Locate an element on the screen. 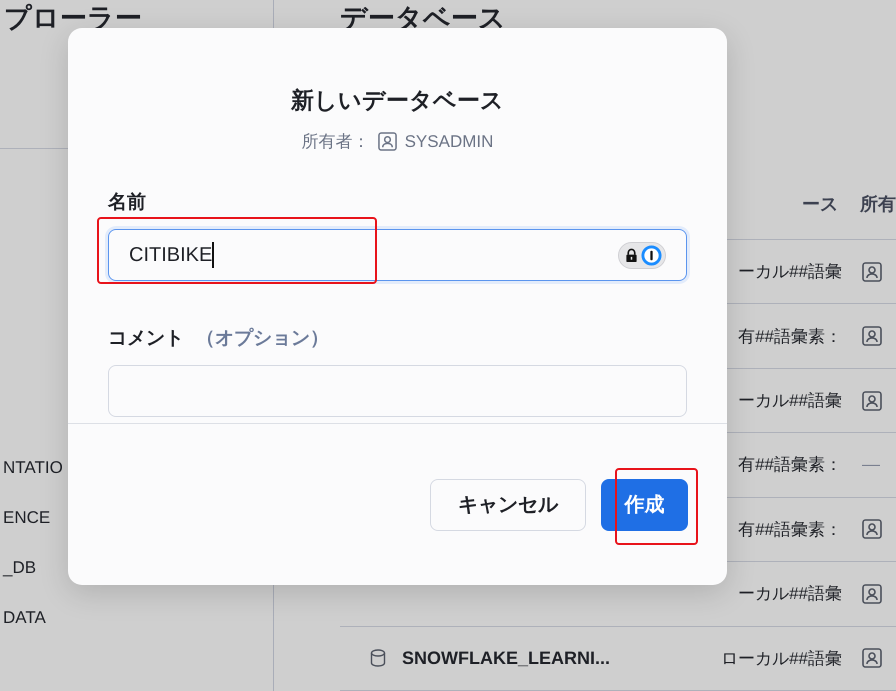 Image resolution: width=896 pixels, height=691 pixels. table-cell-text: ローカル##語彙 is located at coordinates (781, 659).